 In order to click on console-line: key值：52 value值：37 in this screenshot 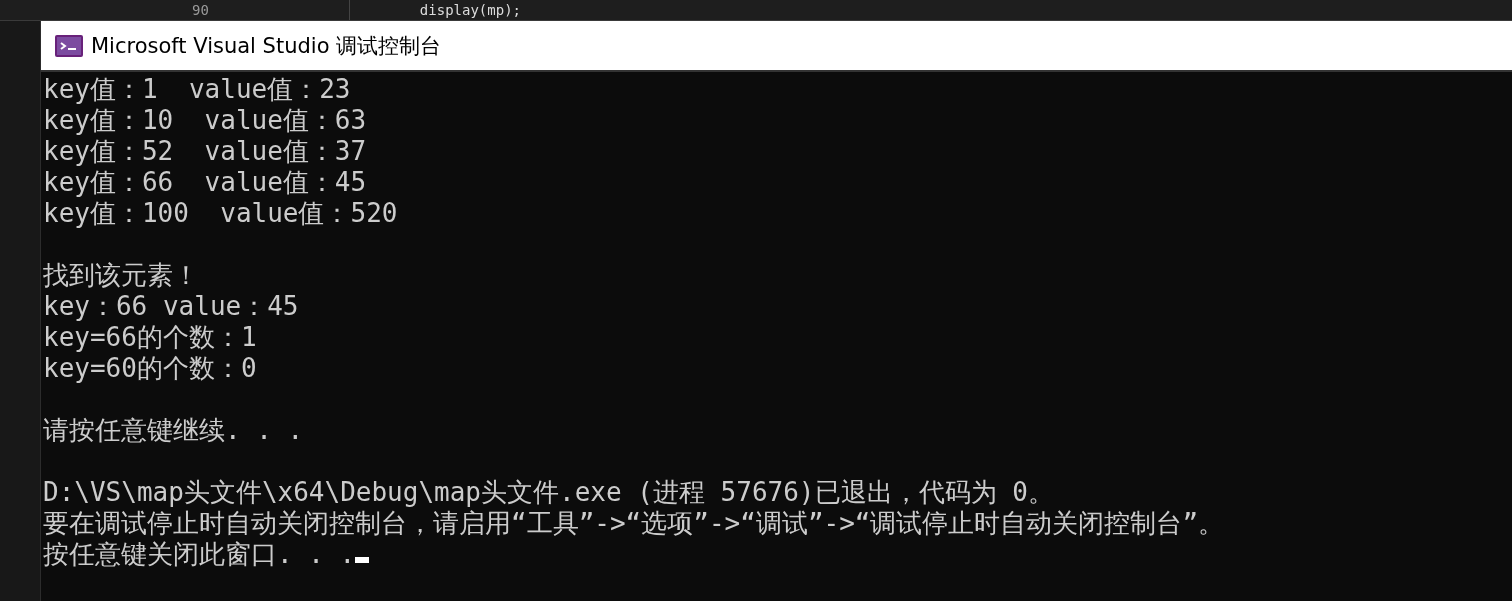, I will do `click(205, 151)`.